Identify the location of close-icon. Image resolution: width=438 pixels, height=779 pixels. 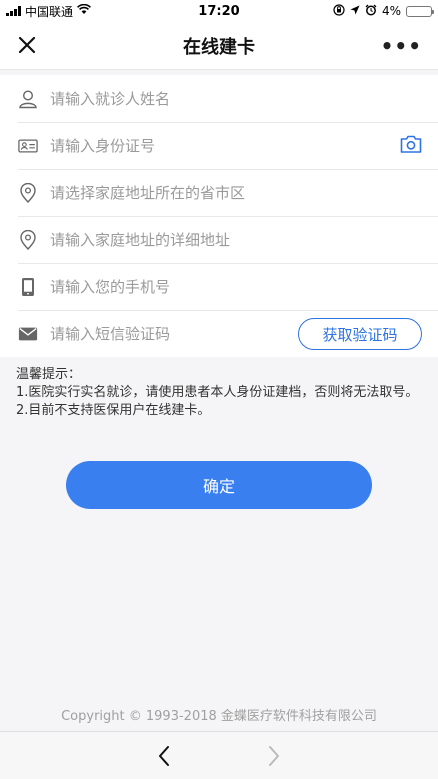
(27, 45).